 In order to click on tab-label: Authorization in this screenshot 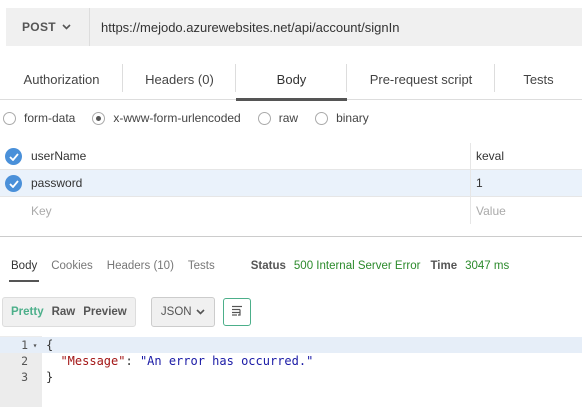, I will do `click(61, 79)`.